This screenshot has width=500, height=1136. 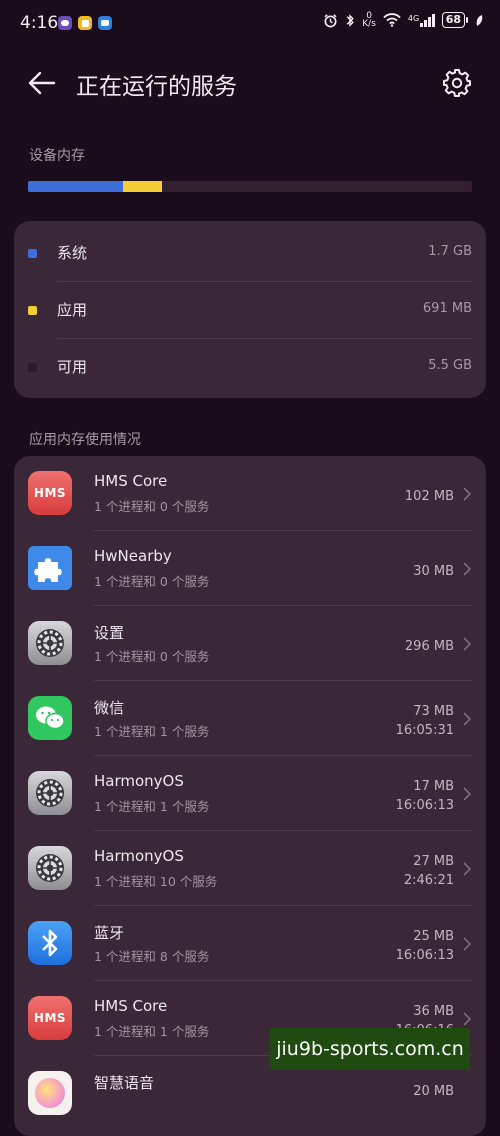 I want to click on app-memory-size: 73 MB, so click(x=433, y=711).